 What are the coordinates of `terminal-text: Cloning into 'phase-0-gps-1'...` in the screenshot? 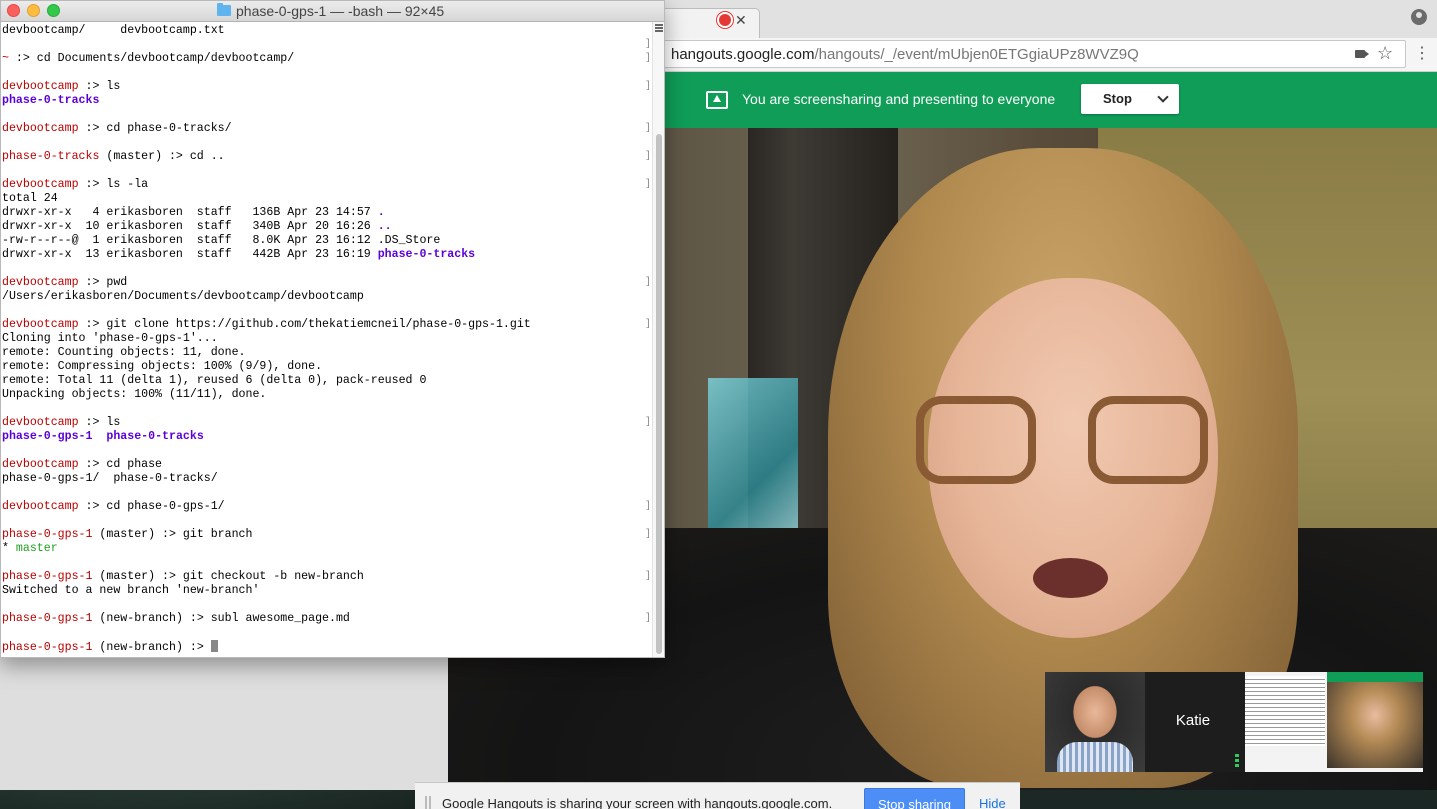 It's located at (110, 338).